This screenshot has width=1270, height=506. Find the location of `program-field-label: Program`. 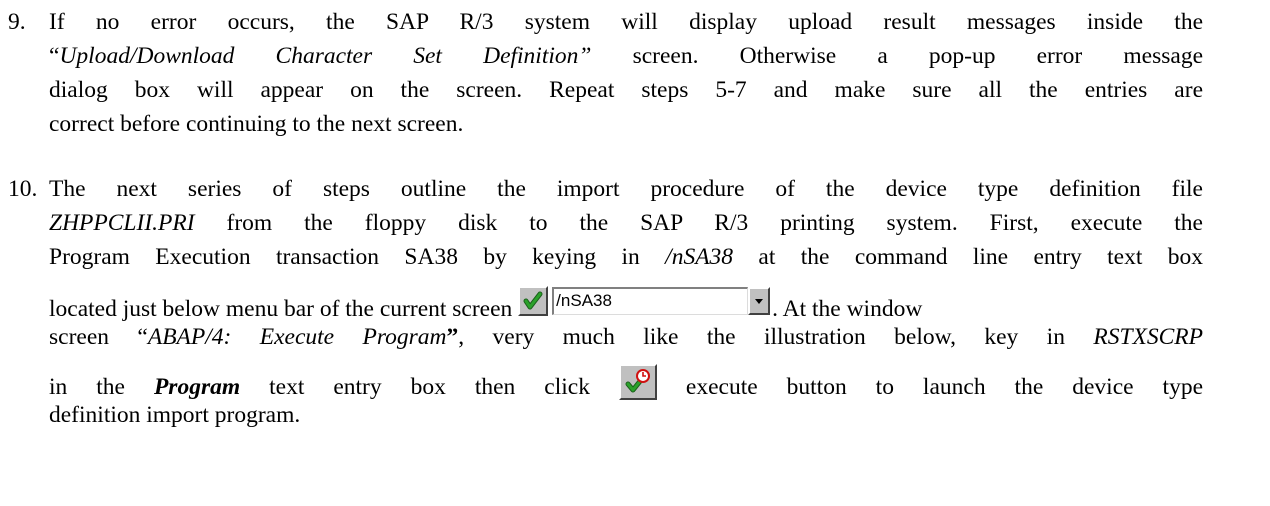

program-field-label: Program is located at coordinates (197, 387).